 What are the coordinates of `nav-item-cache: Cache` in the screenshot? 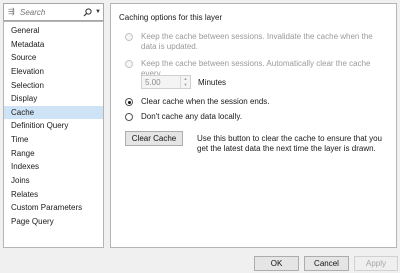 It's located at (53, 112).